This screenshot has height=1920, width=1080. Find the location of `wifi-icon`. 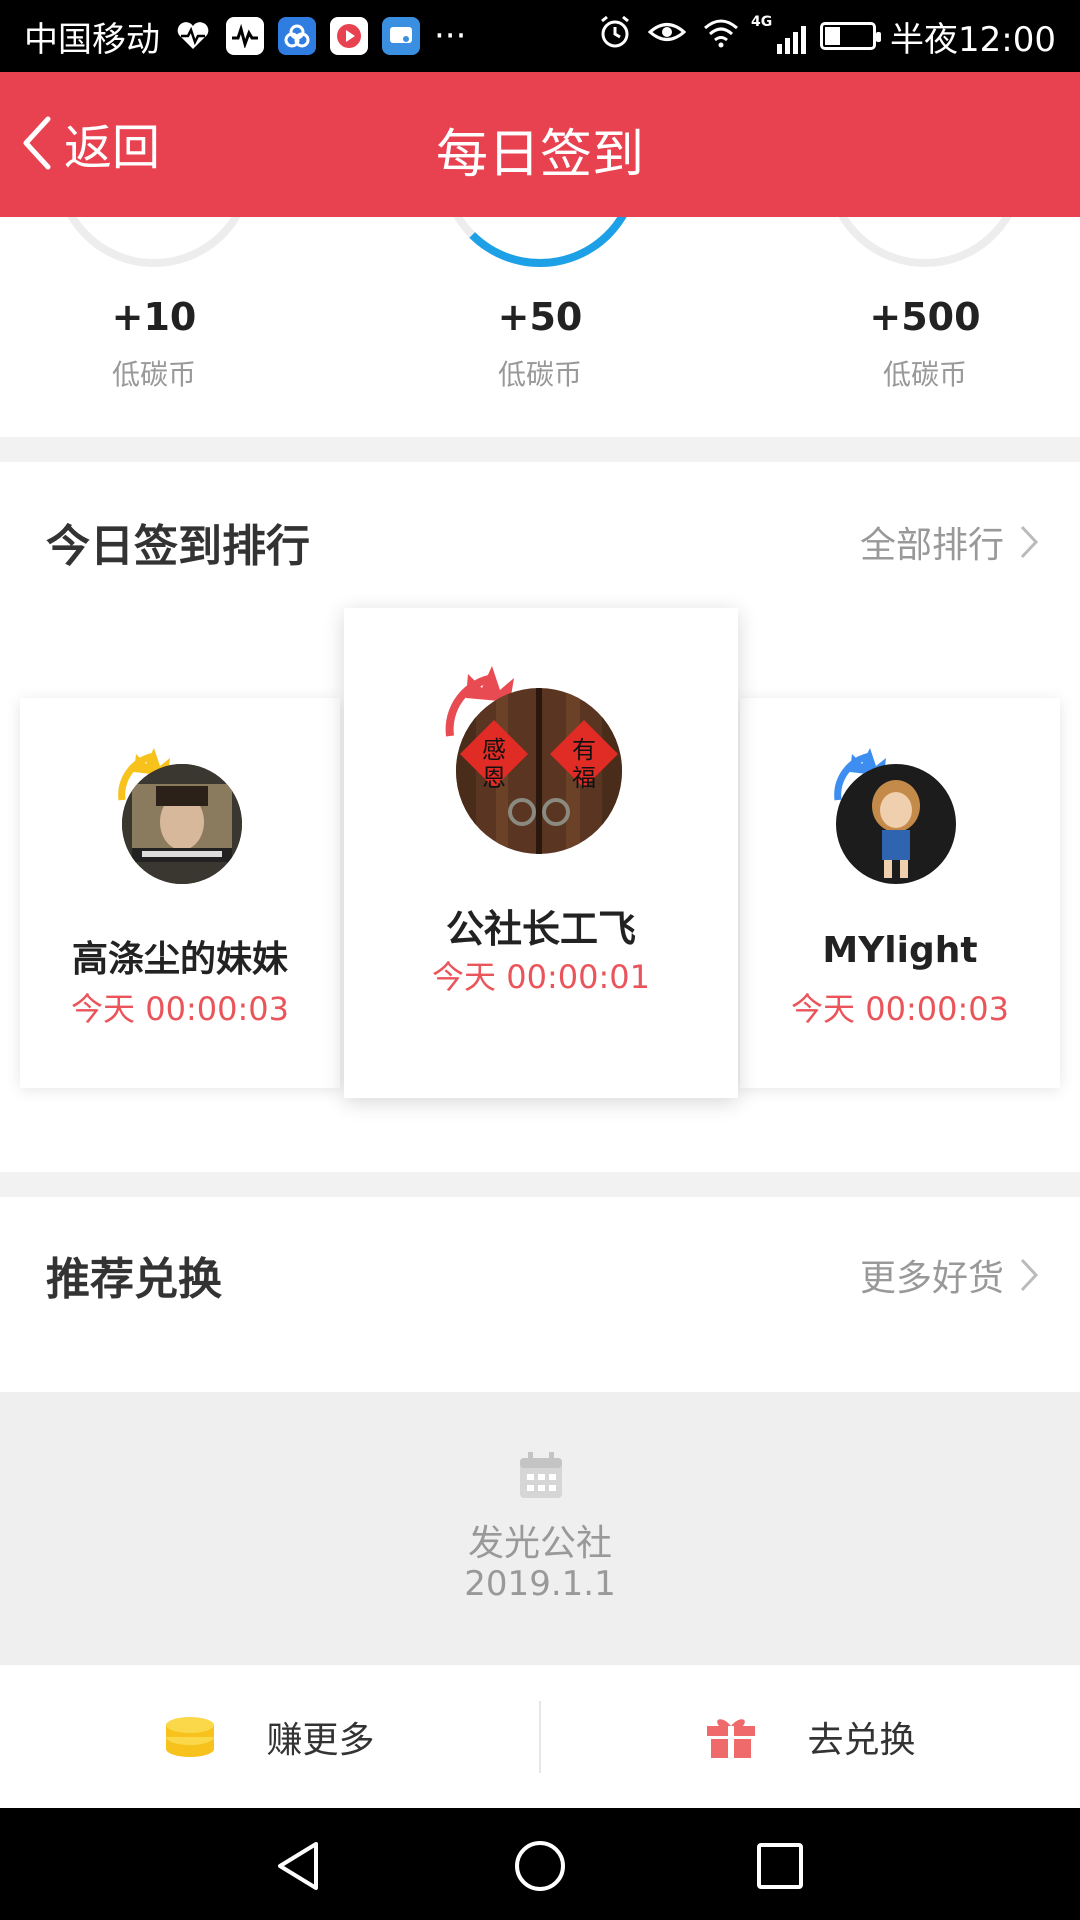

wifi-icon is located at coordinates (721, 36).